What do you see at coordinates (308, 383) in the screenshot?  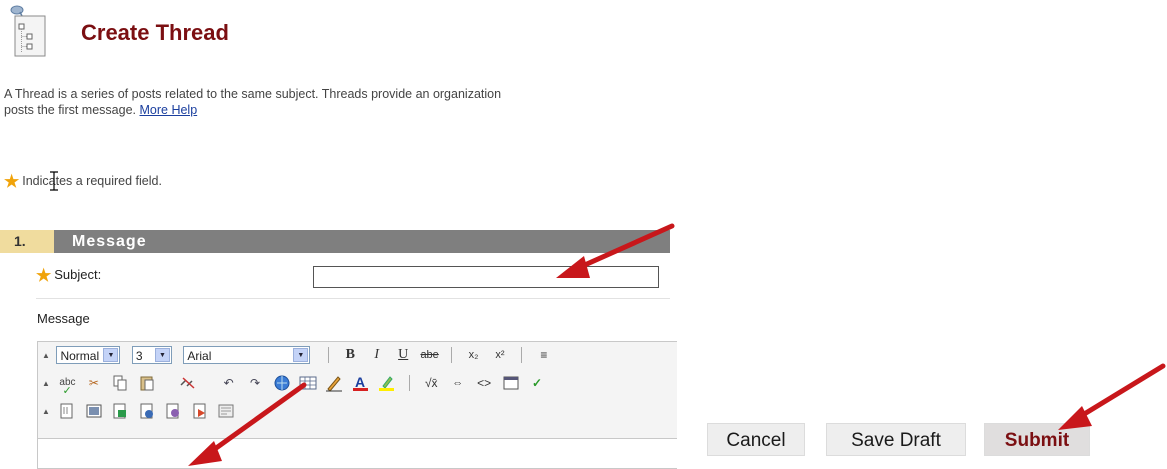 I see `table-icon` at bounding box center [308, 383].